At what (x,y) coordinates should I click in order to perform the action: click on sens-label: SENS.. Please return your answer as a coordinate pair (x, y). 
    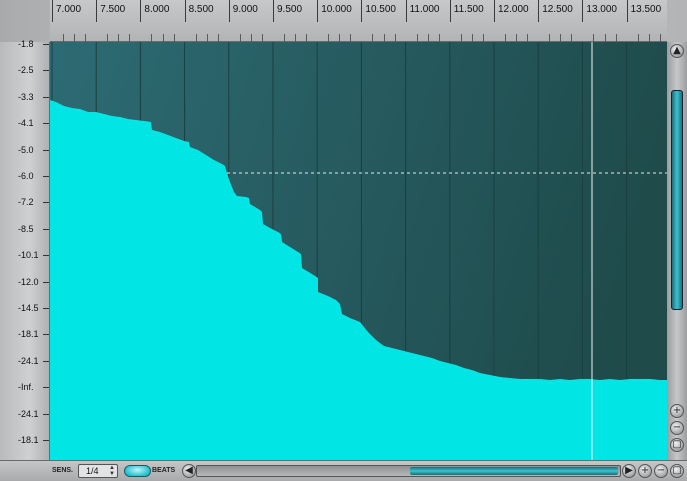
    Looking at the image, I should click on (63, 470).